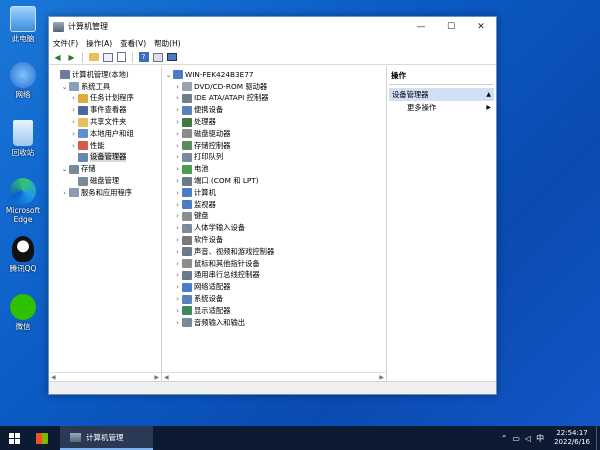  Describe the element at coordinates (572, 438) in the screenshot. I see `clock: 22:54:17 2022/6/16` at that location.